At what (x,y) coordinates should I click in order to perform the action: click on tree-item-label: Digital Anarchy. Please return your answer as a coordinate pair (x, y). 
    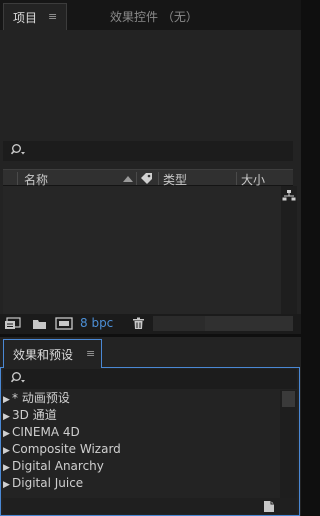
    Looking at the image, I should click on (58, 466).